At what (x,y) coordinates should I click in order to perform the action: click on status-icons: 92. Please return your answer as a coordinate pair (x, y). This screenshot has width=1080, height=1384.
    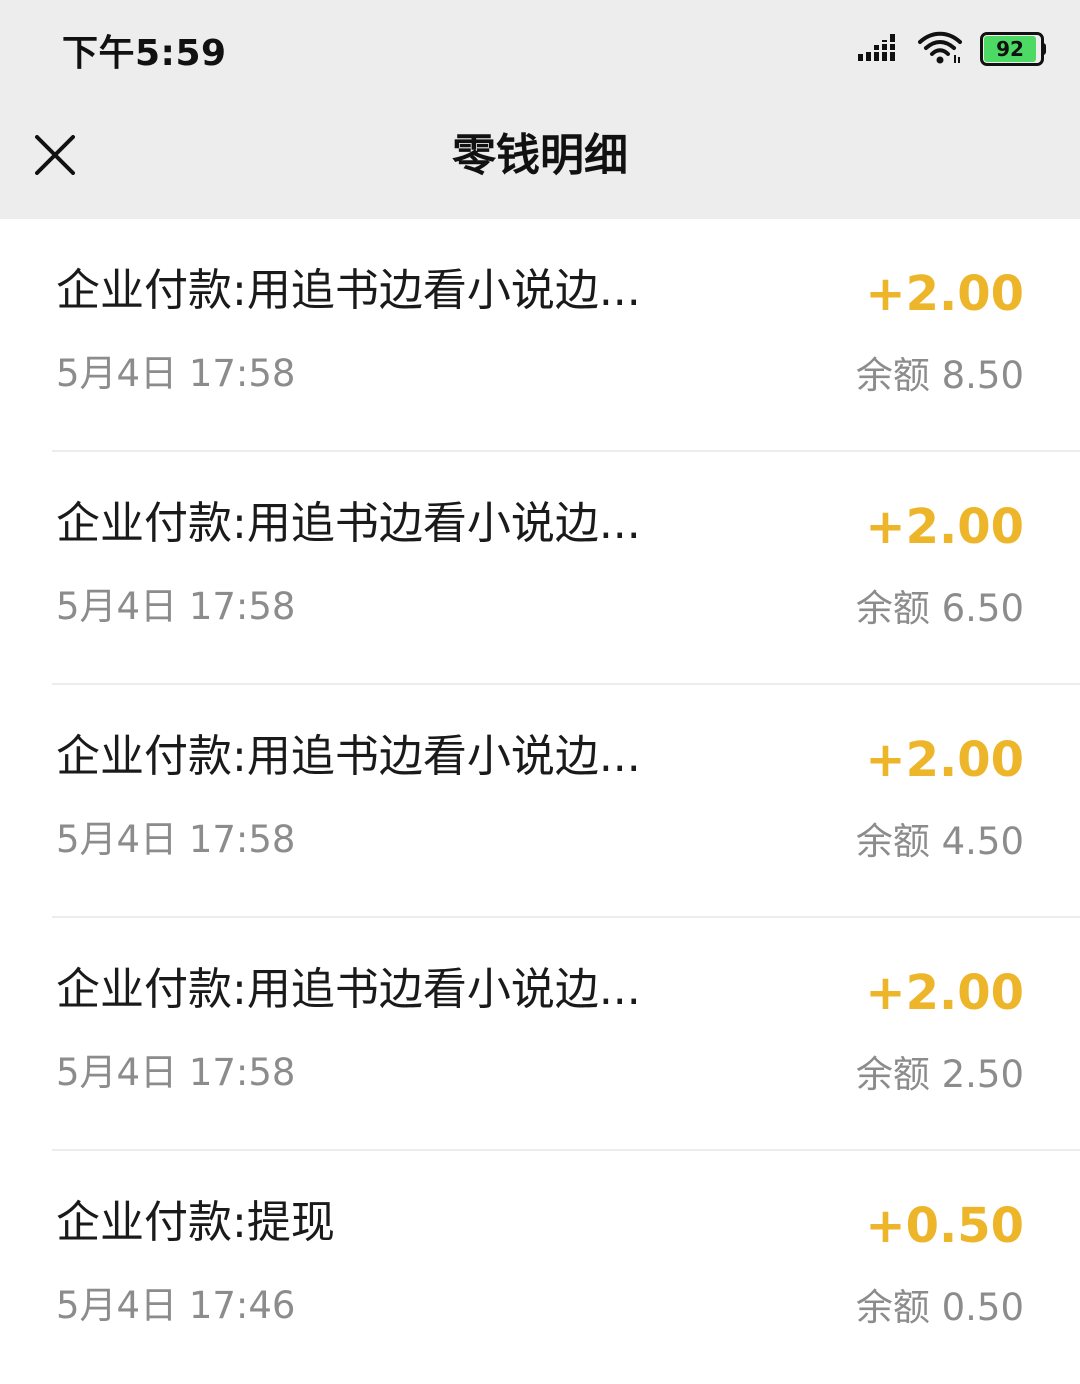
    Looking at the image, I should click on (952, 48).